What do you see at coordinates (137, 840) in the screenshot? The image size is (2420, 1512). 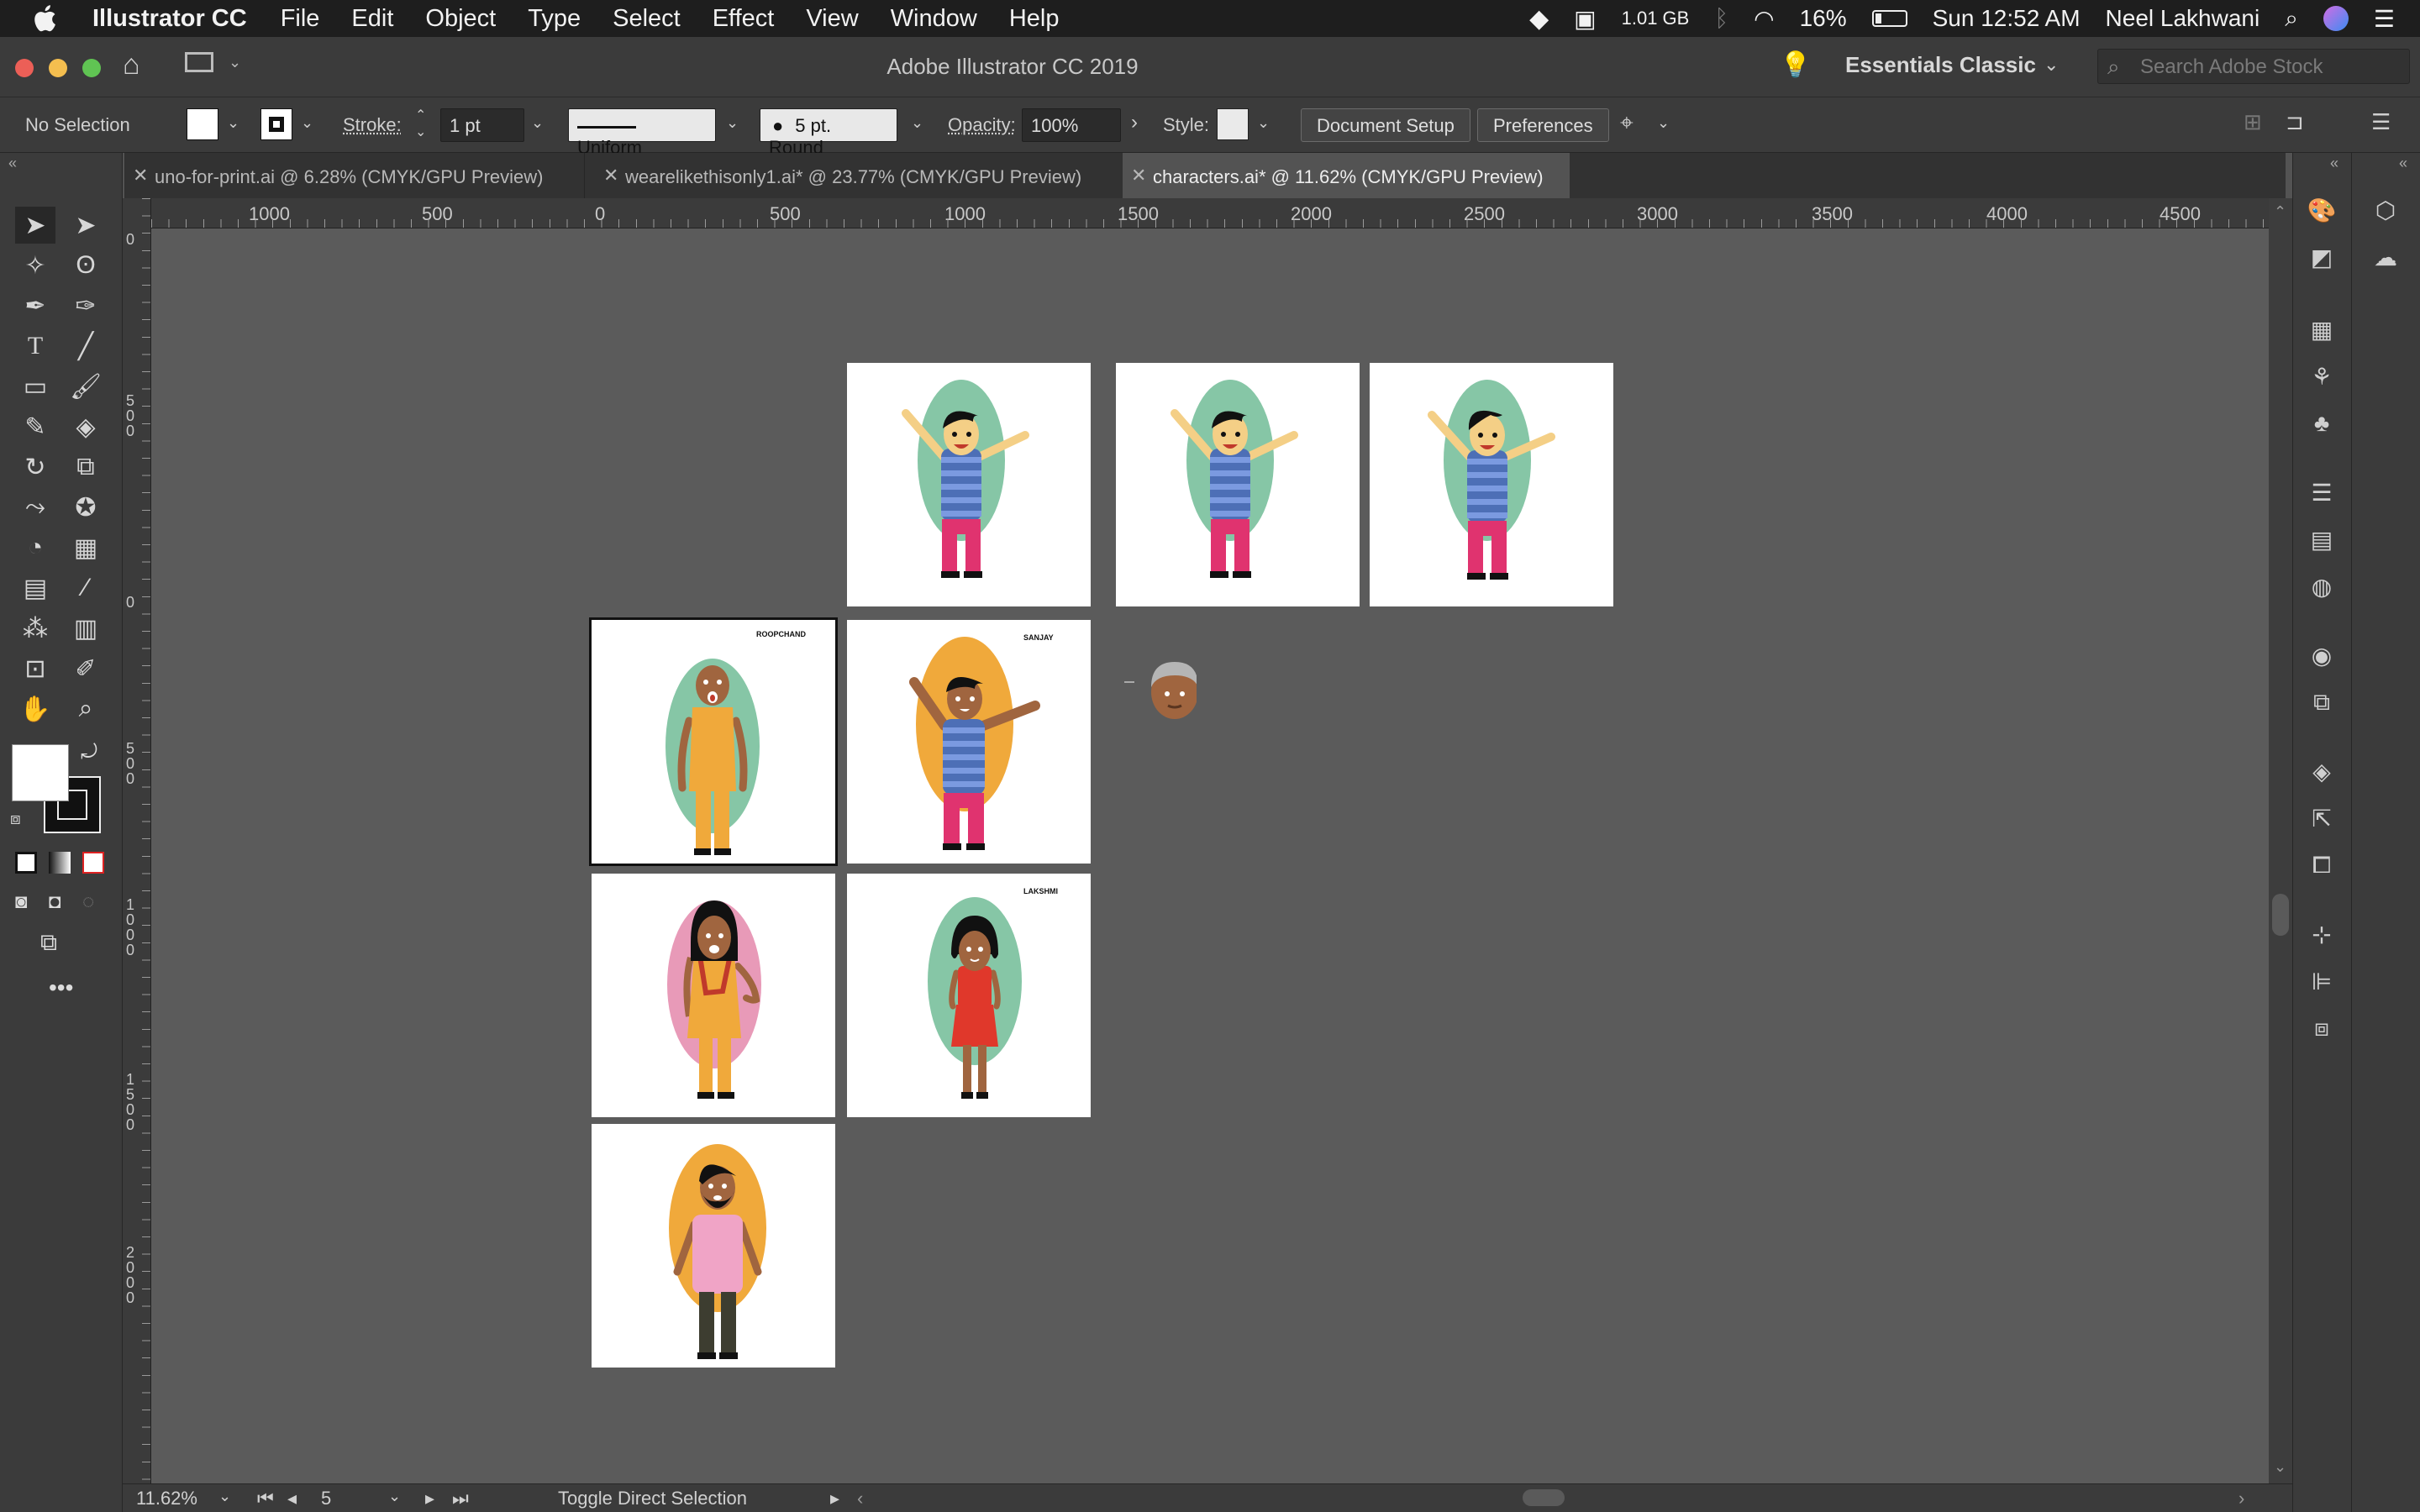 I see `vertical-ruler: 0 500 0 500 1000 1500 2000` at bounding box center [137, 840].